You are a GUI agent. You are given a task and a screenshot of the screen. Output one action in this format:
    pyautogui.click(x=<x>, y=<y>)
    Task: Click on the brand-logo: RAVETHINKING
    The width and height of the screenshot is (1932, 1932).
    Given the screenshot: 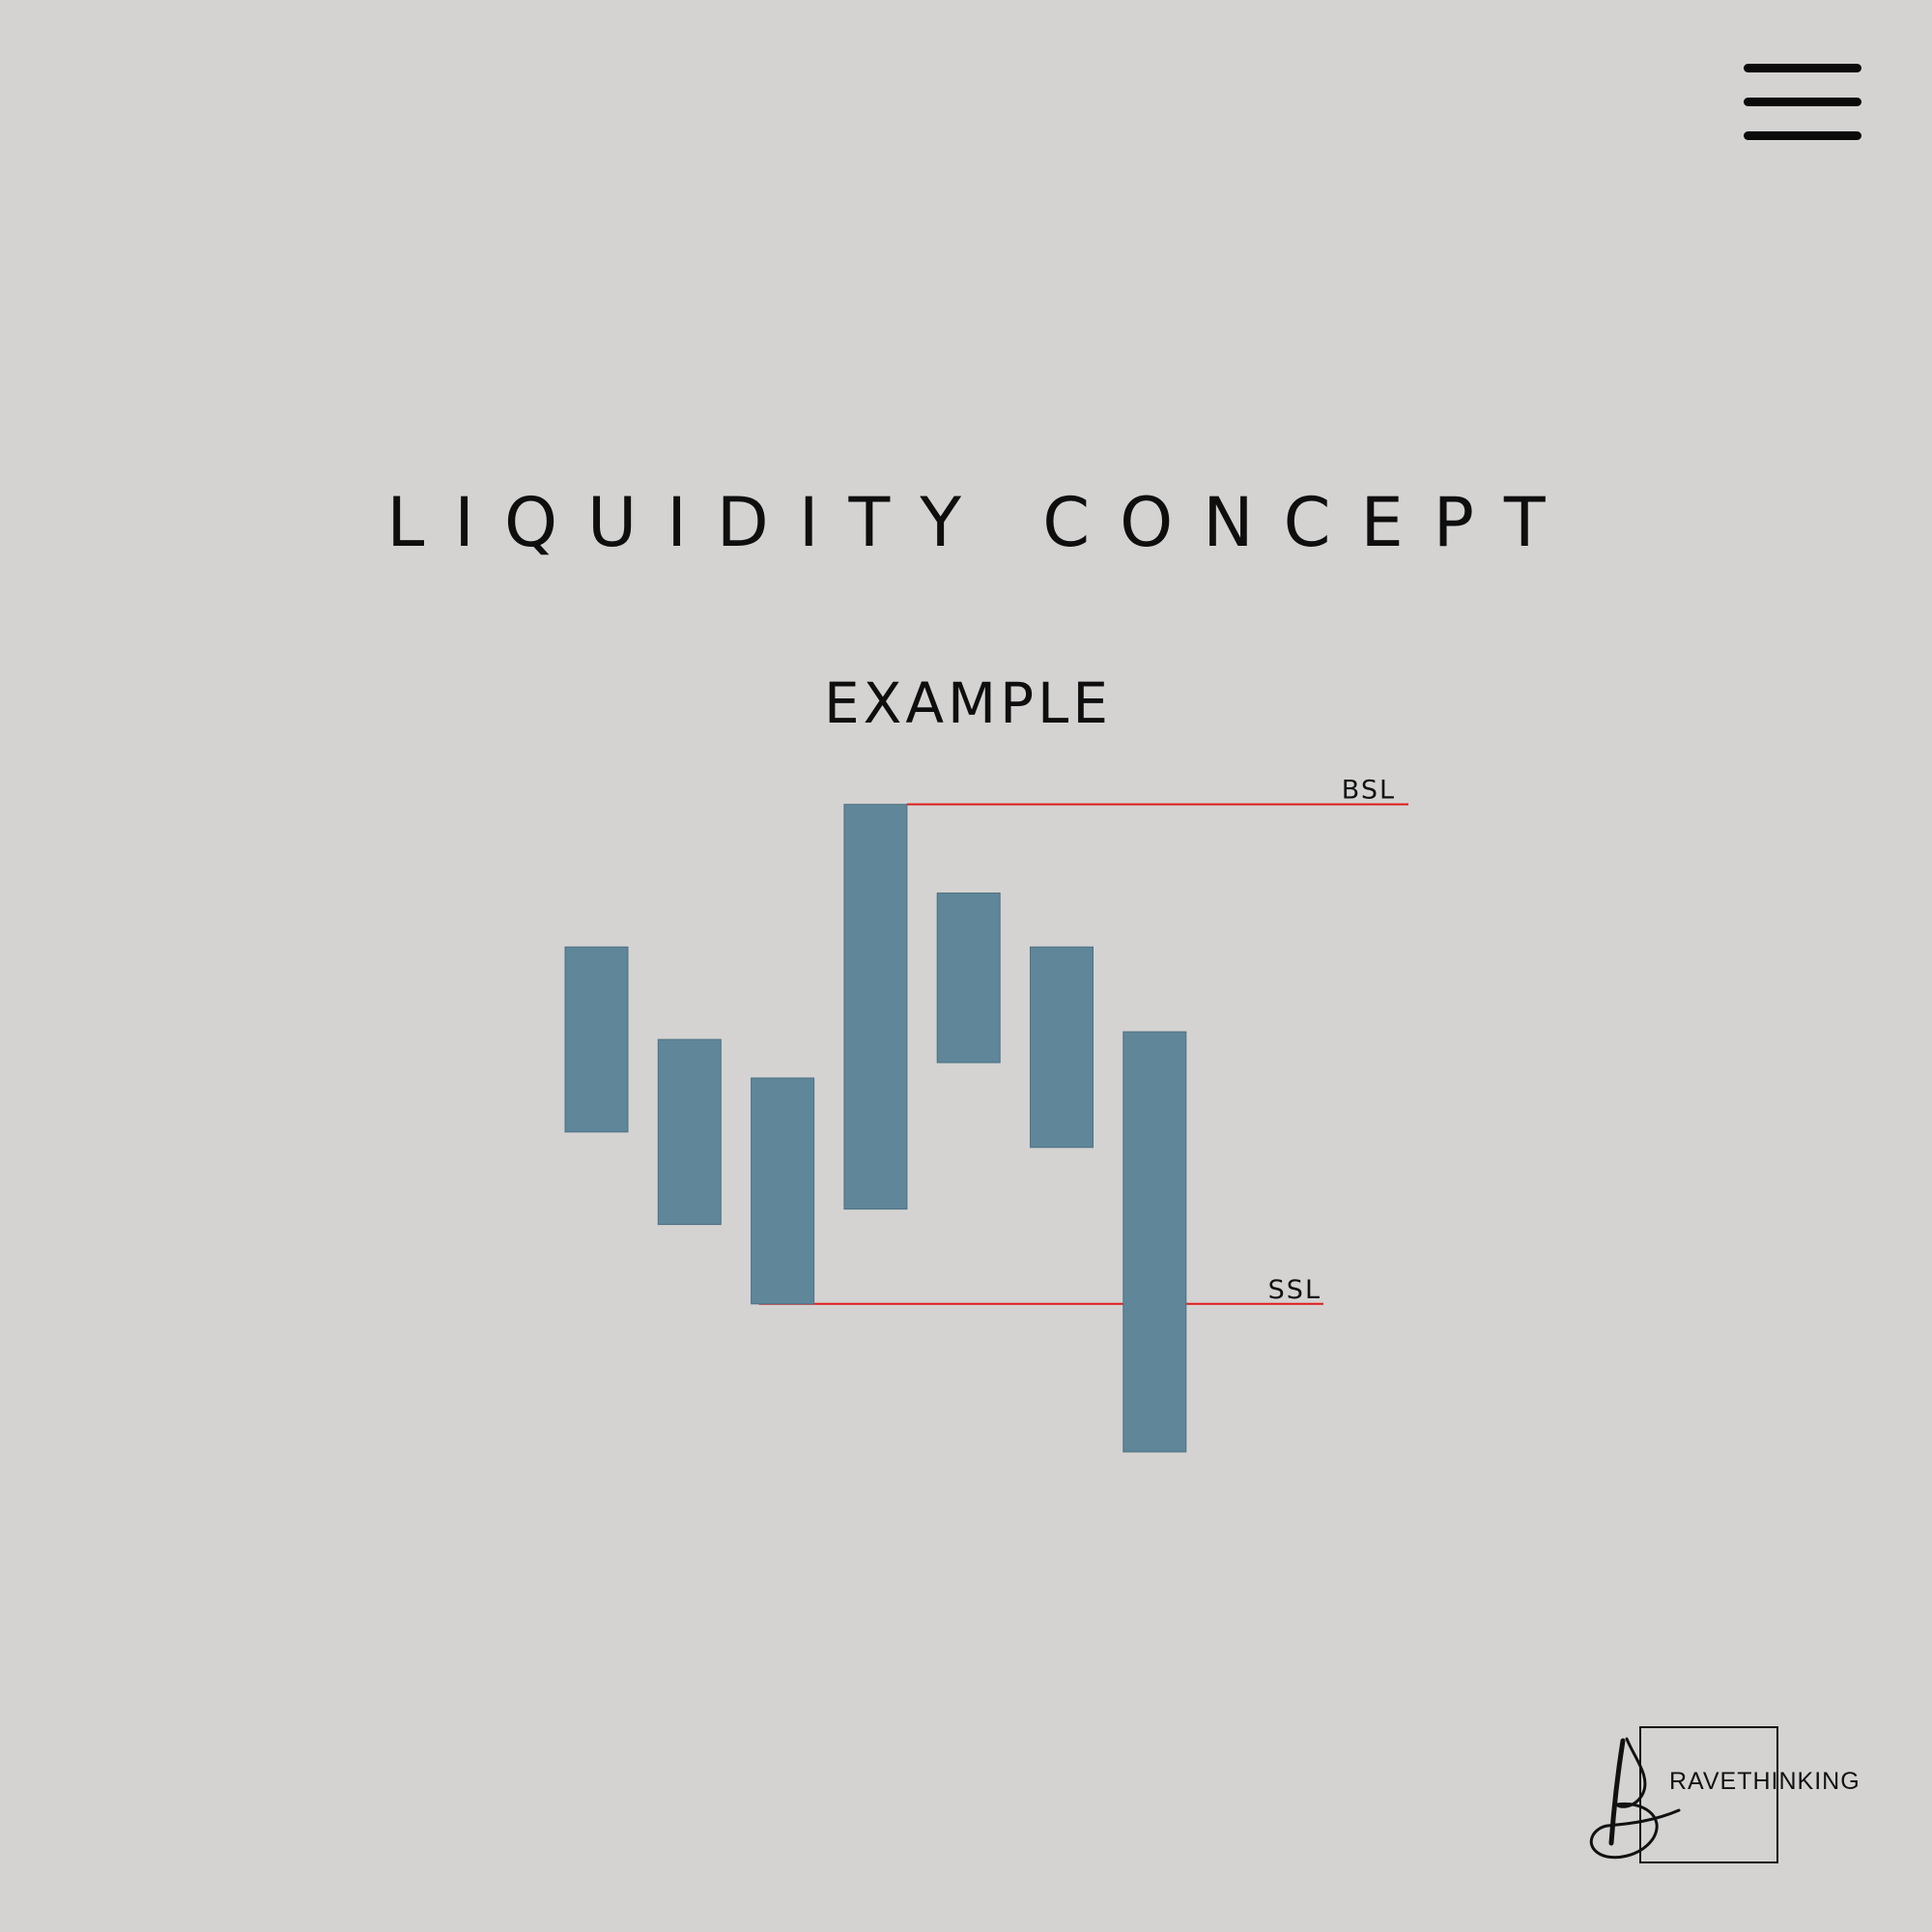 What is the action you would take?
    pyautogui.click(x=1729, y=1796)
    